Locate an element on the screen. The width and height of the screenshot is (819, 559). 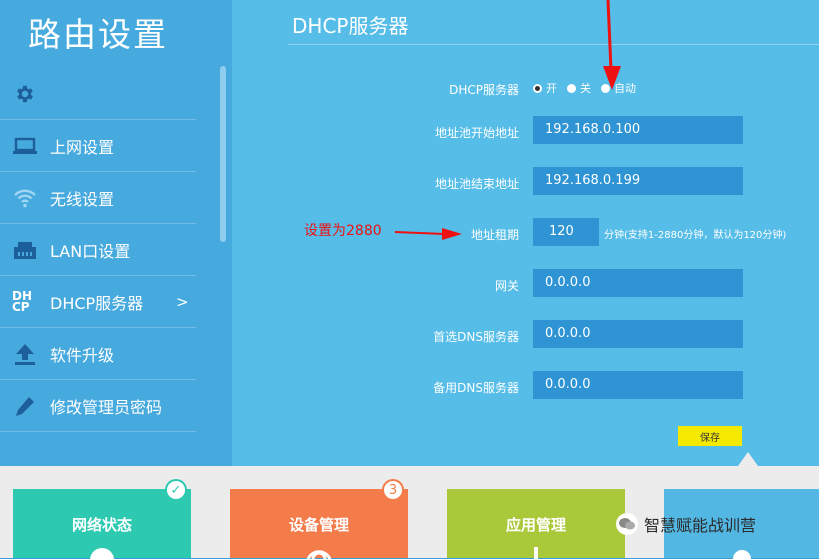
app-icon is located at coordinates (536, 553).